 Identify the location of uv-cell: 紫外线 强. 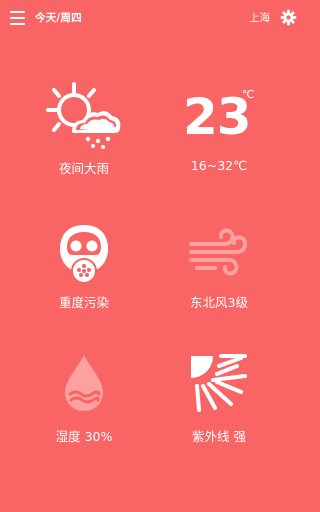
(219, 399).